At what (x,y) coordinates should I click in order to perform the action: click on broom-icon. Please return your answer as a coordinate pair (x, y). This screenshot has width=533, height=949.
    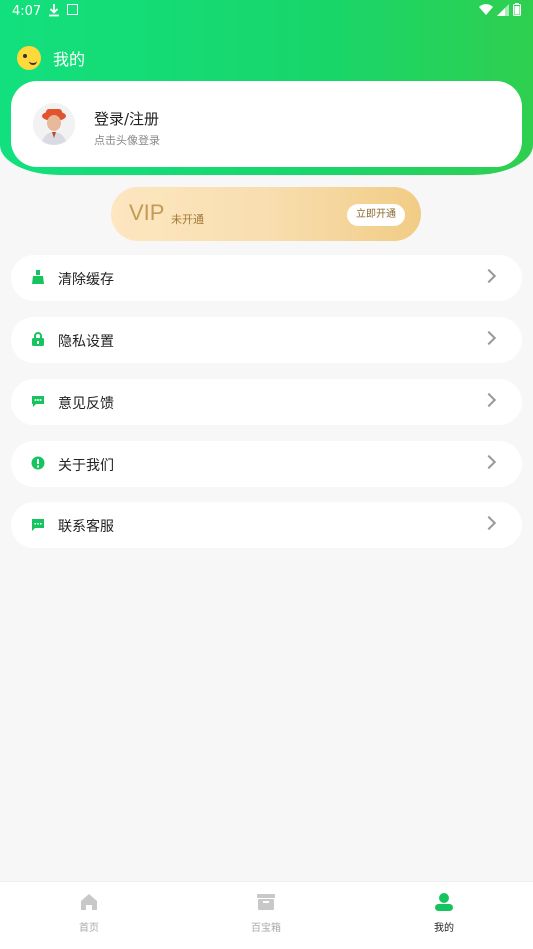
    Looking at the image, I should click on (38, 277).